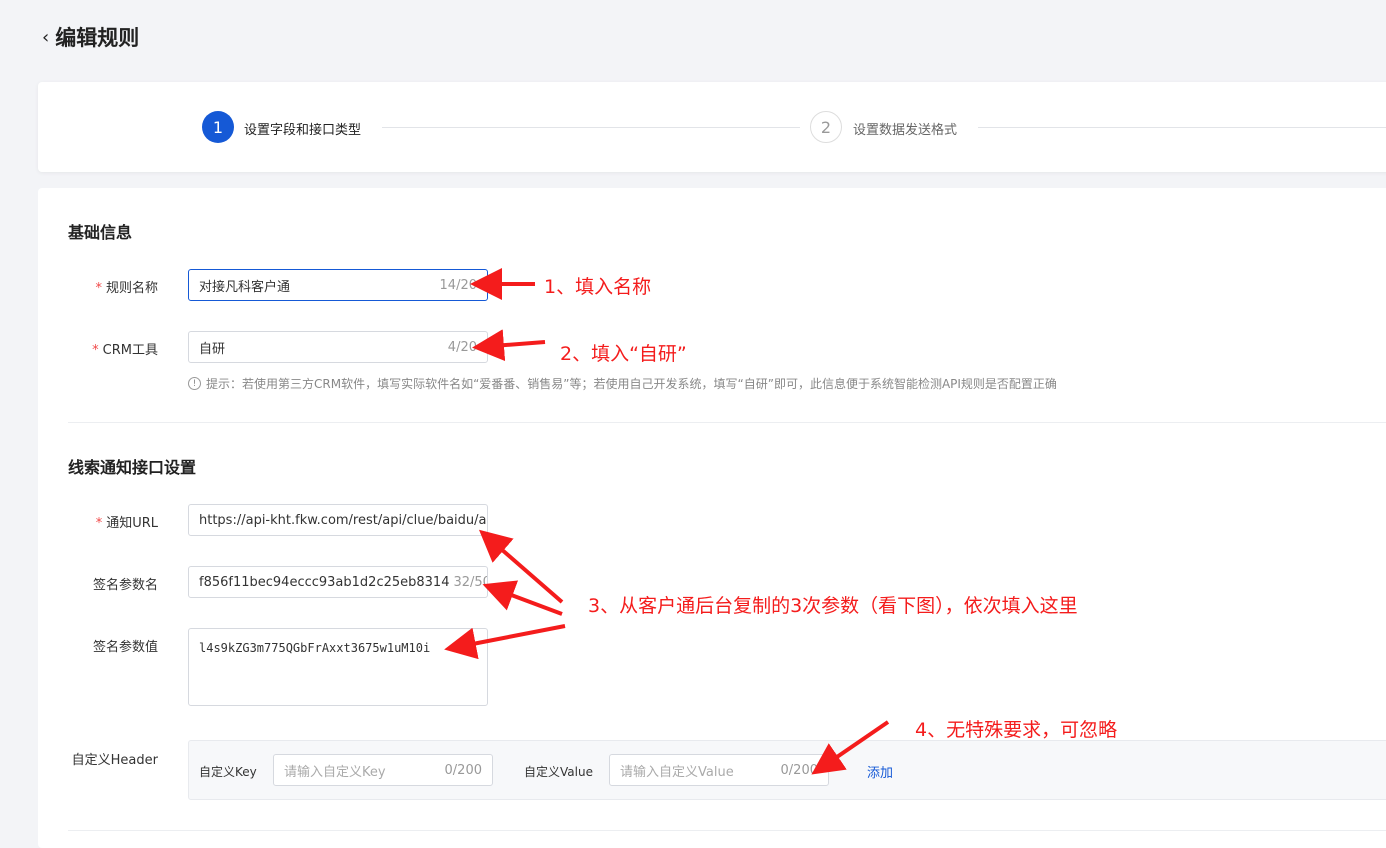  I want to click on annotation-1: 1、填入名称, so click(598, 287).